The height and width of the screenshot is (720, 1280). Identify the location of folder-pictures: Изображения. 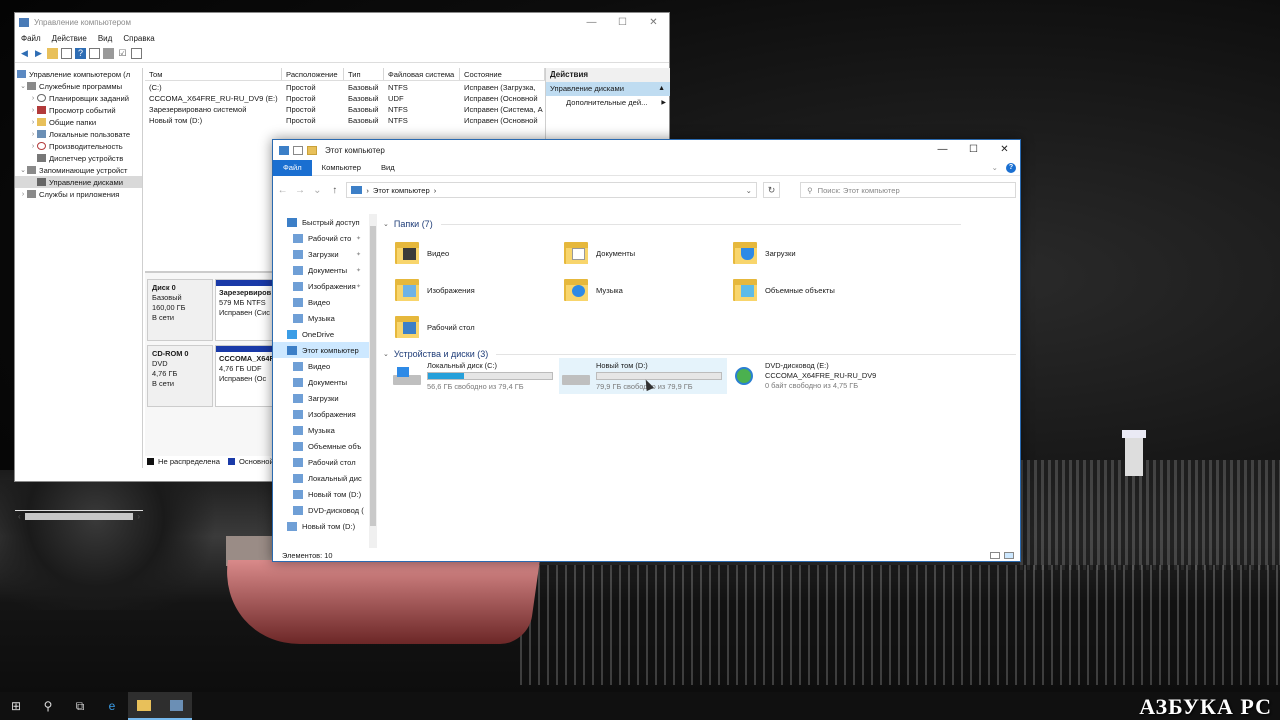
(479, 290).